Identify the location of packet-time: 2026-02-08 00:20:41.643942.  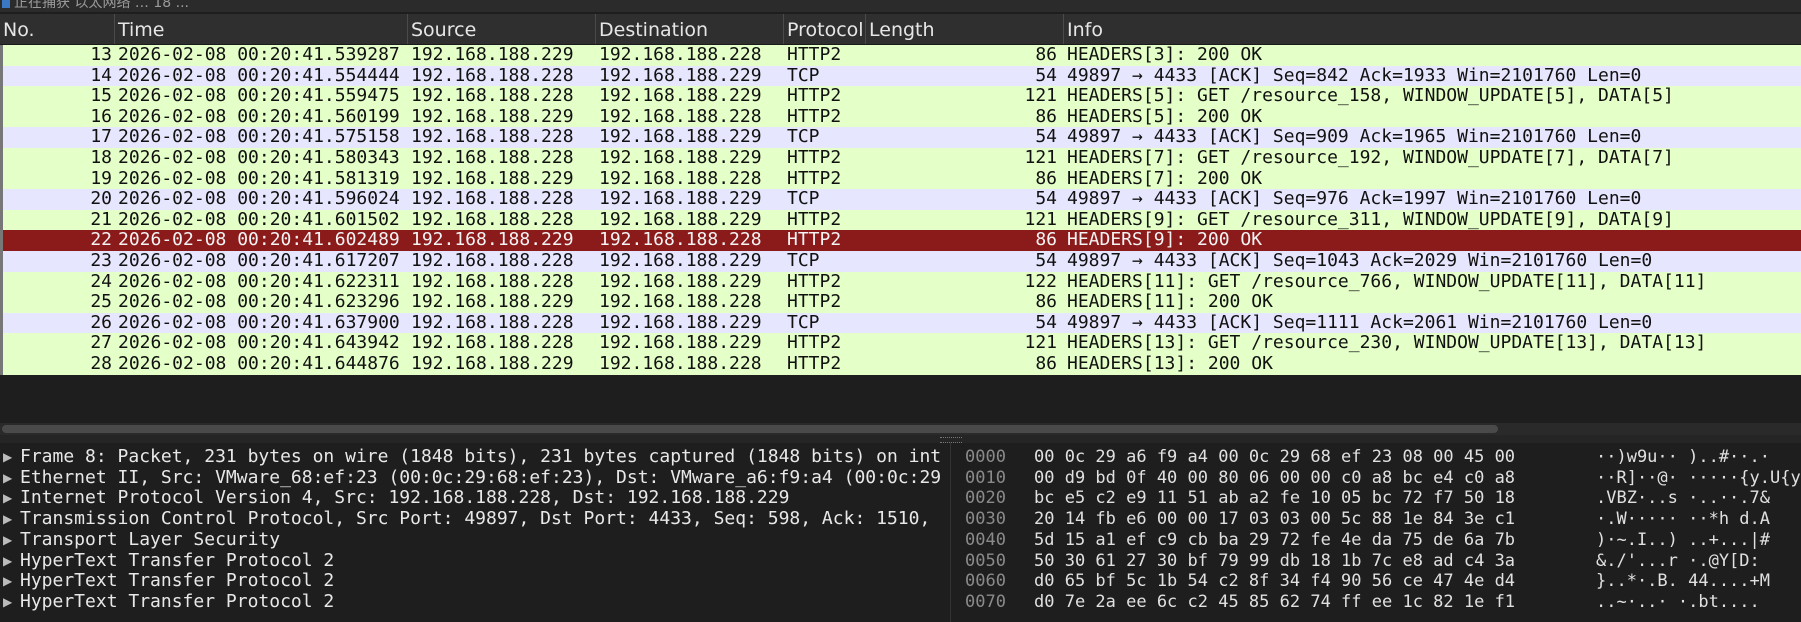
(259, 343).